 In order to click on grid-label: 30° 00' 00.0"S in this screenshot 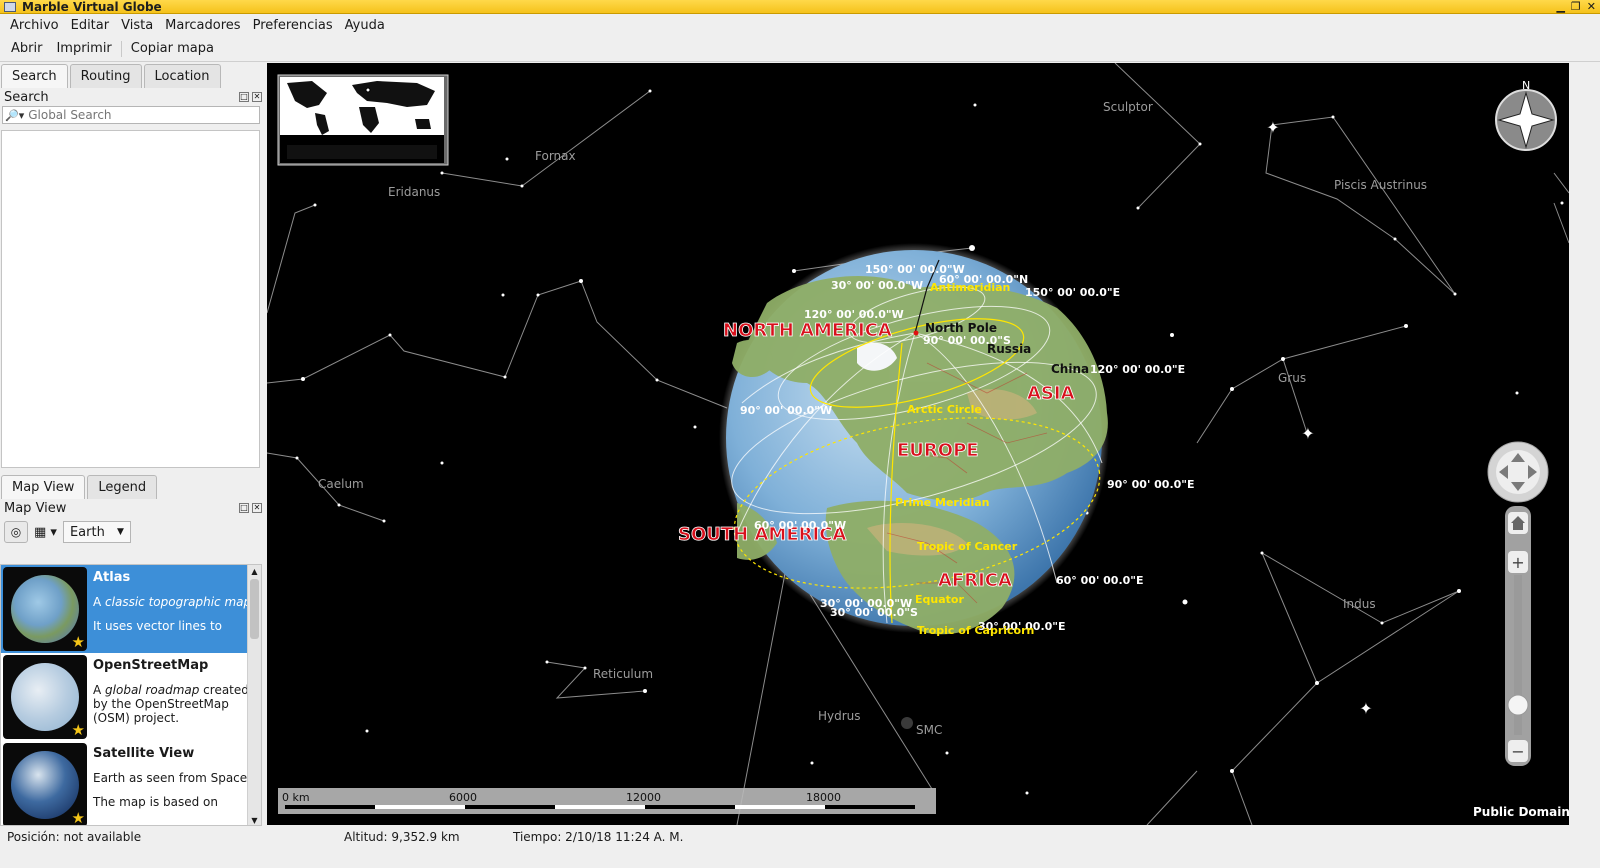, I will do `click(874, 612)`.